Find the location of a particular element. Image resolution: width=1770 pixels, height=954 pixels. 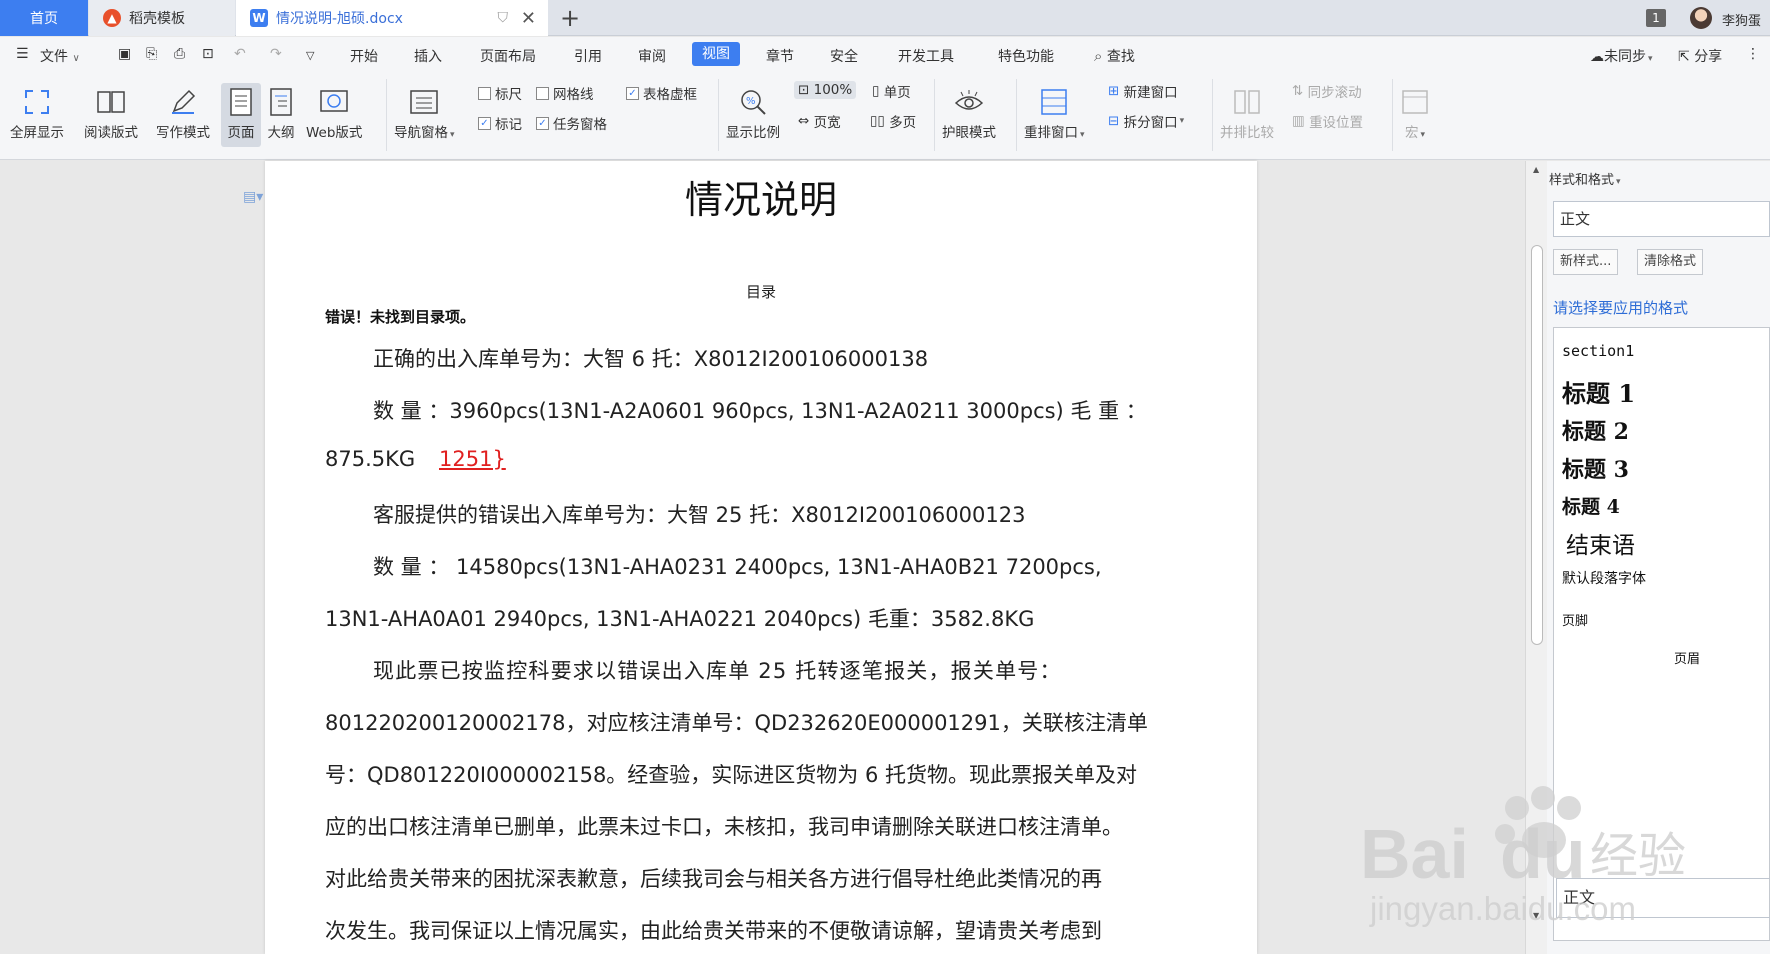

doc-line: 次发生。我司保证以上情况属实，由此给贵关带来的不便敬请谅解，望请贵关考虑到 is located at coordinates (713, 931).